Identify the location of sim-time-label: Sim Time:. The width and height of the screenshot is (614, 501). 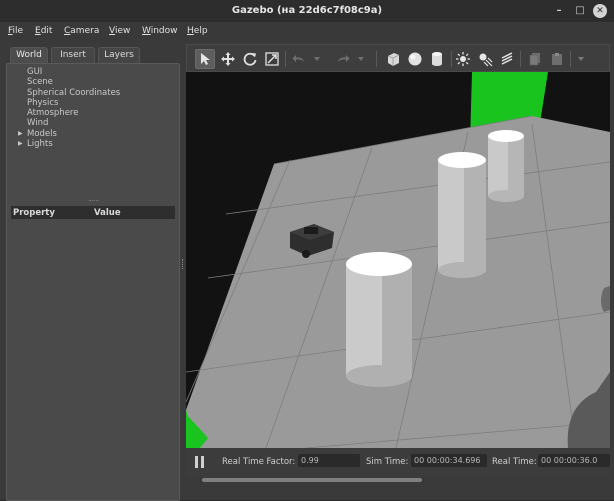
(387, 462).